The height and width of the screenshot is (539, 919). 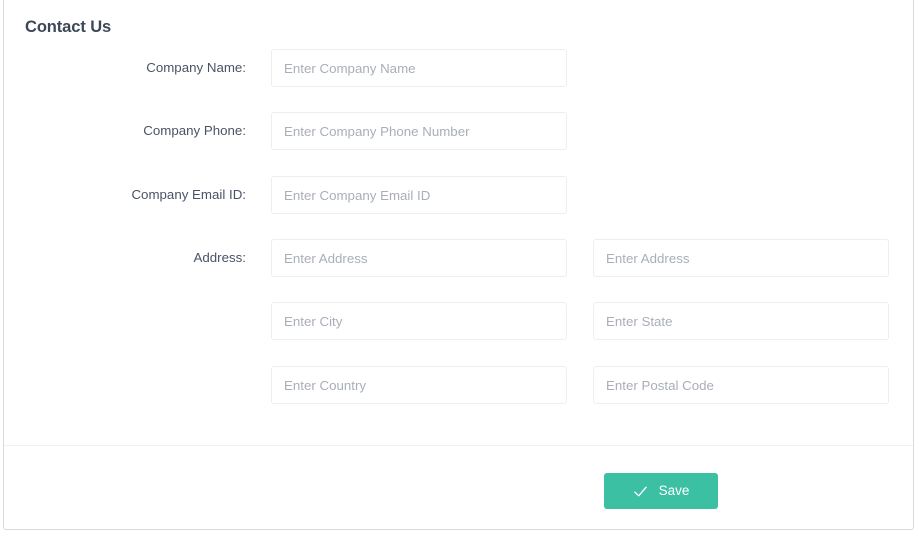 I want to click on save-button-label: Save, so click(x=674, y=491).